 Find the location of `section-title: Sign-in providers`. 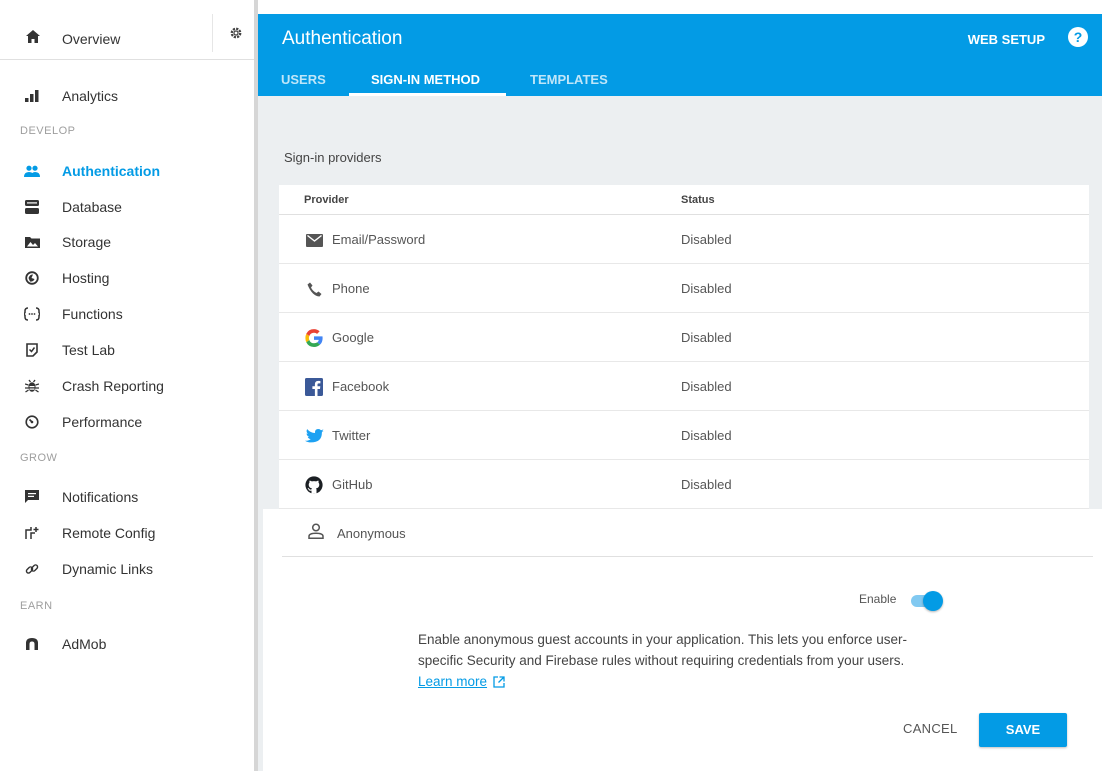

section-title: Sign-in providers is located at coordinates (333, 157).